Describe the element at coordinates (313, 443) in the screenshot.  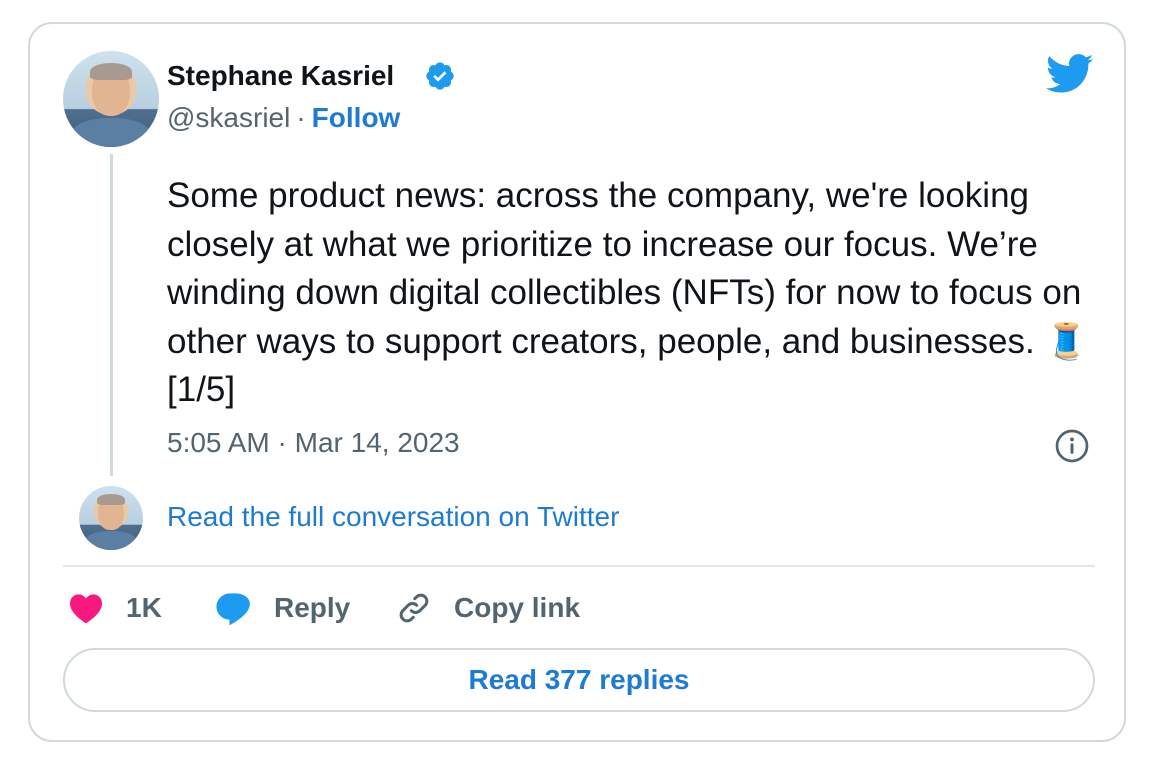
I see `tweet-timestamp: 5:05 AM · Mar 14, 2023` at that location.